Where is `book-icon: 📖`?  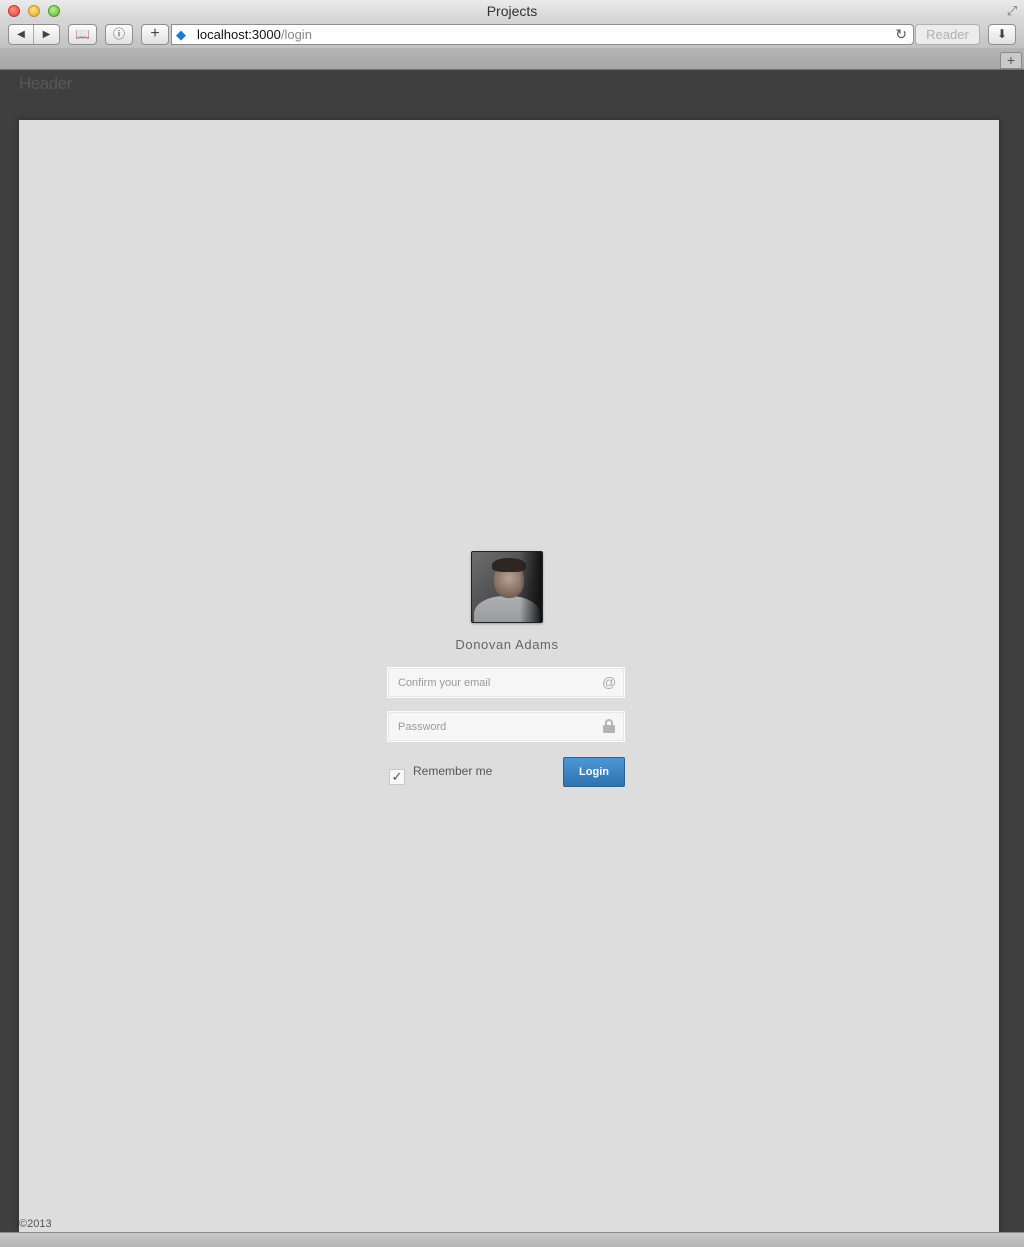 book-icon: 📖 is located at coordinates (82, 34).